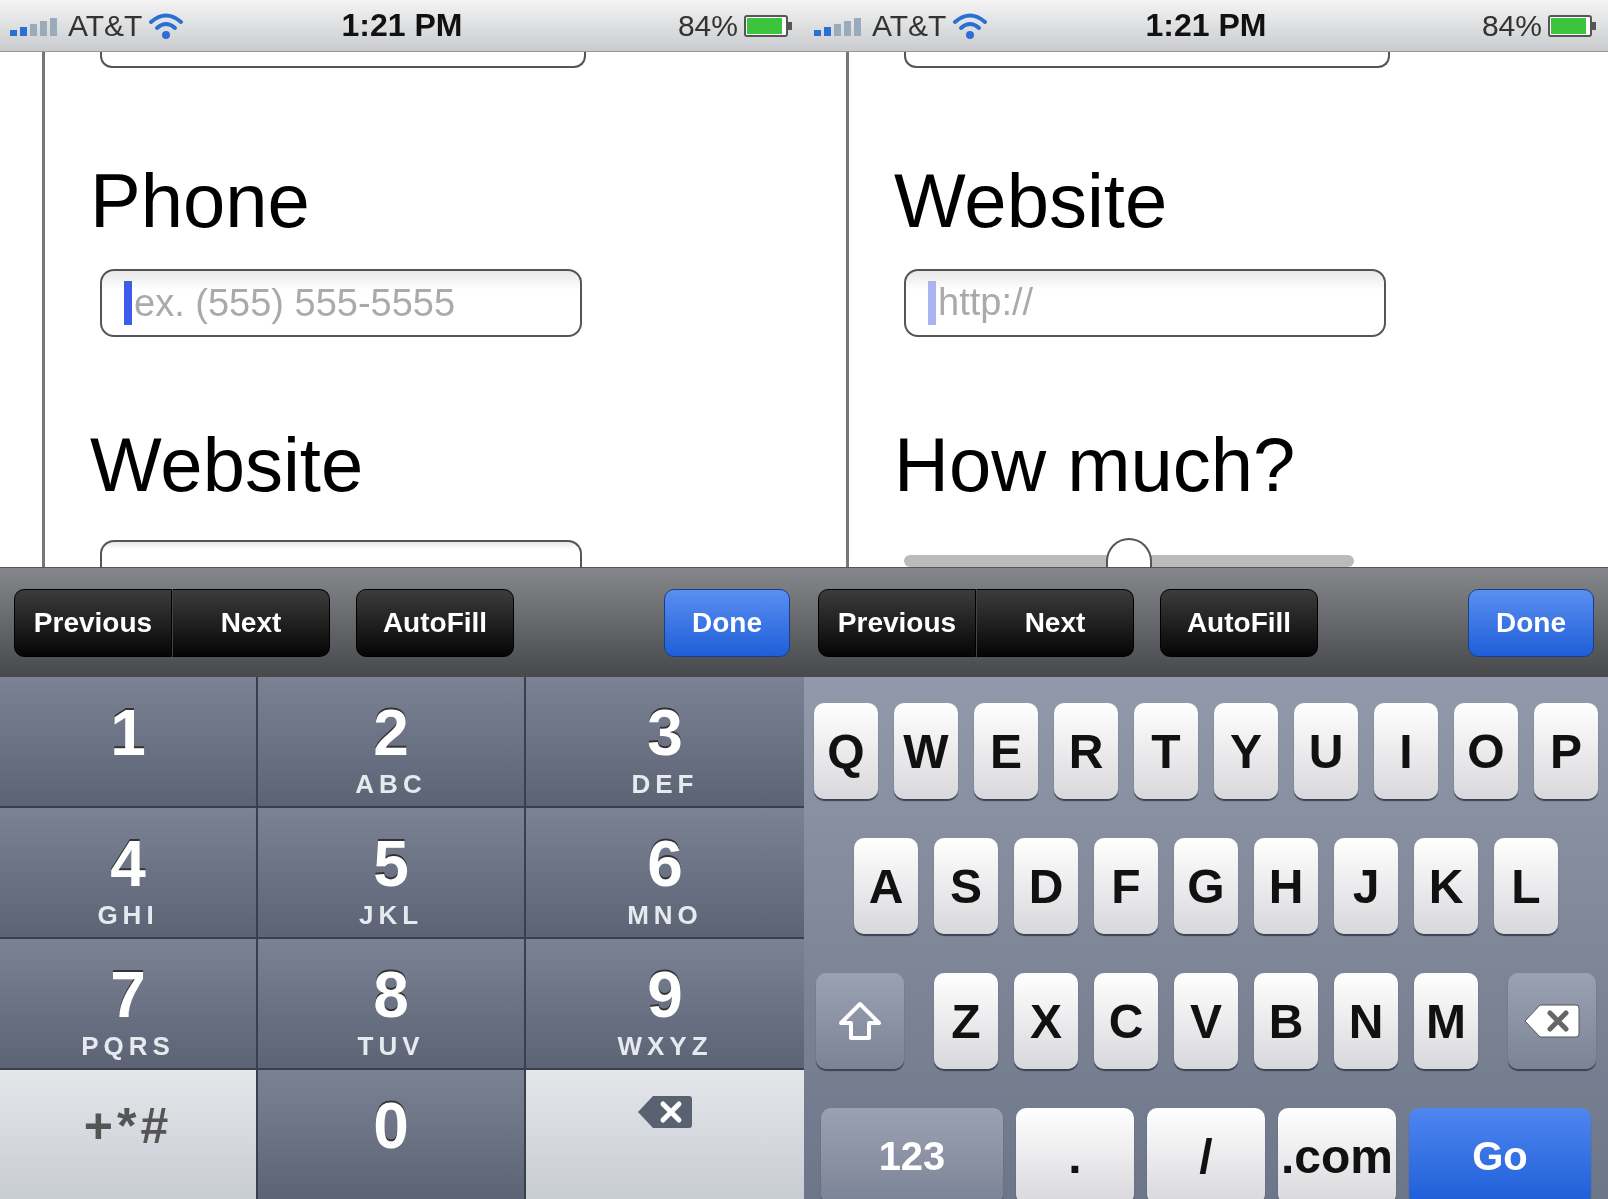 This screenshot has width=1608, height=1199. What do you see at coordinates (1446, 886) in the screenshot?
I see `keyboard-key: K` at bounding box center [1446, 886].